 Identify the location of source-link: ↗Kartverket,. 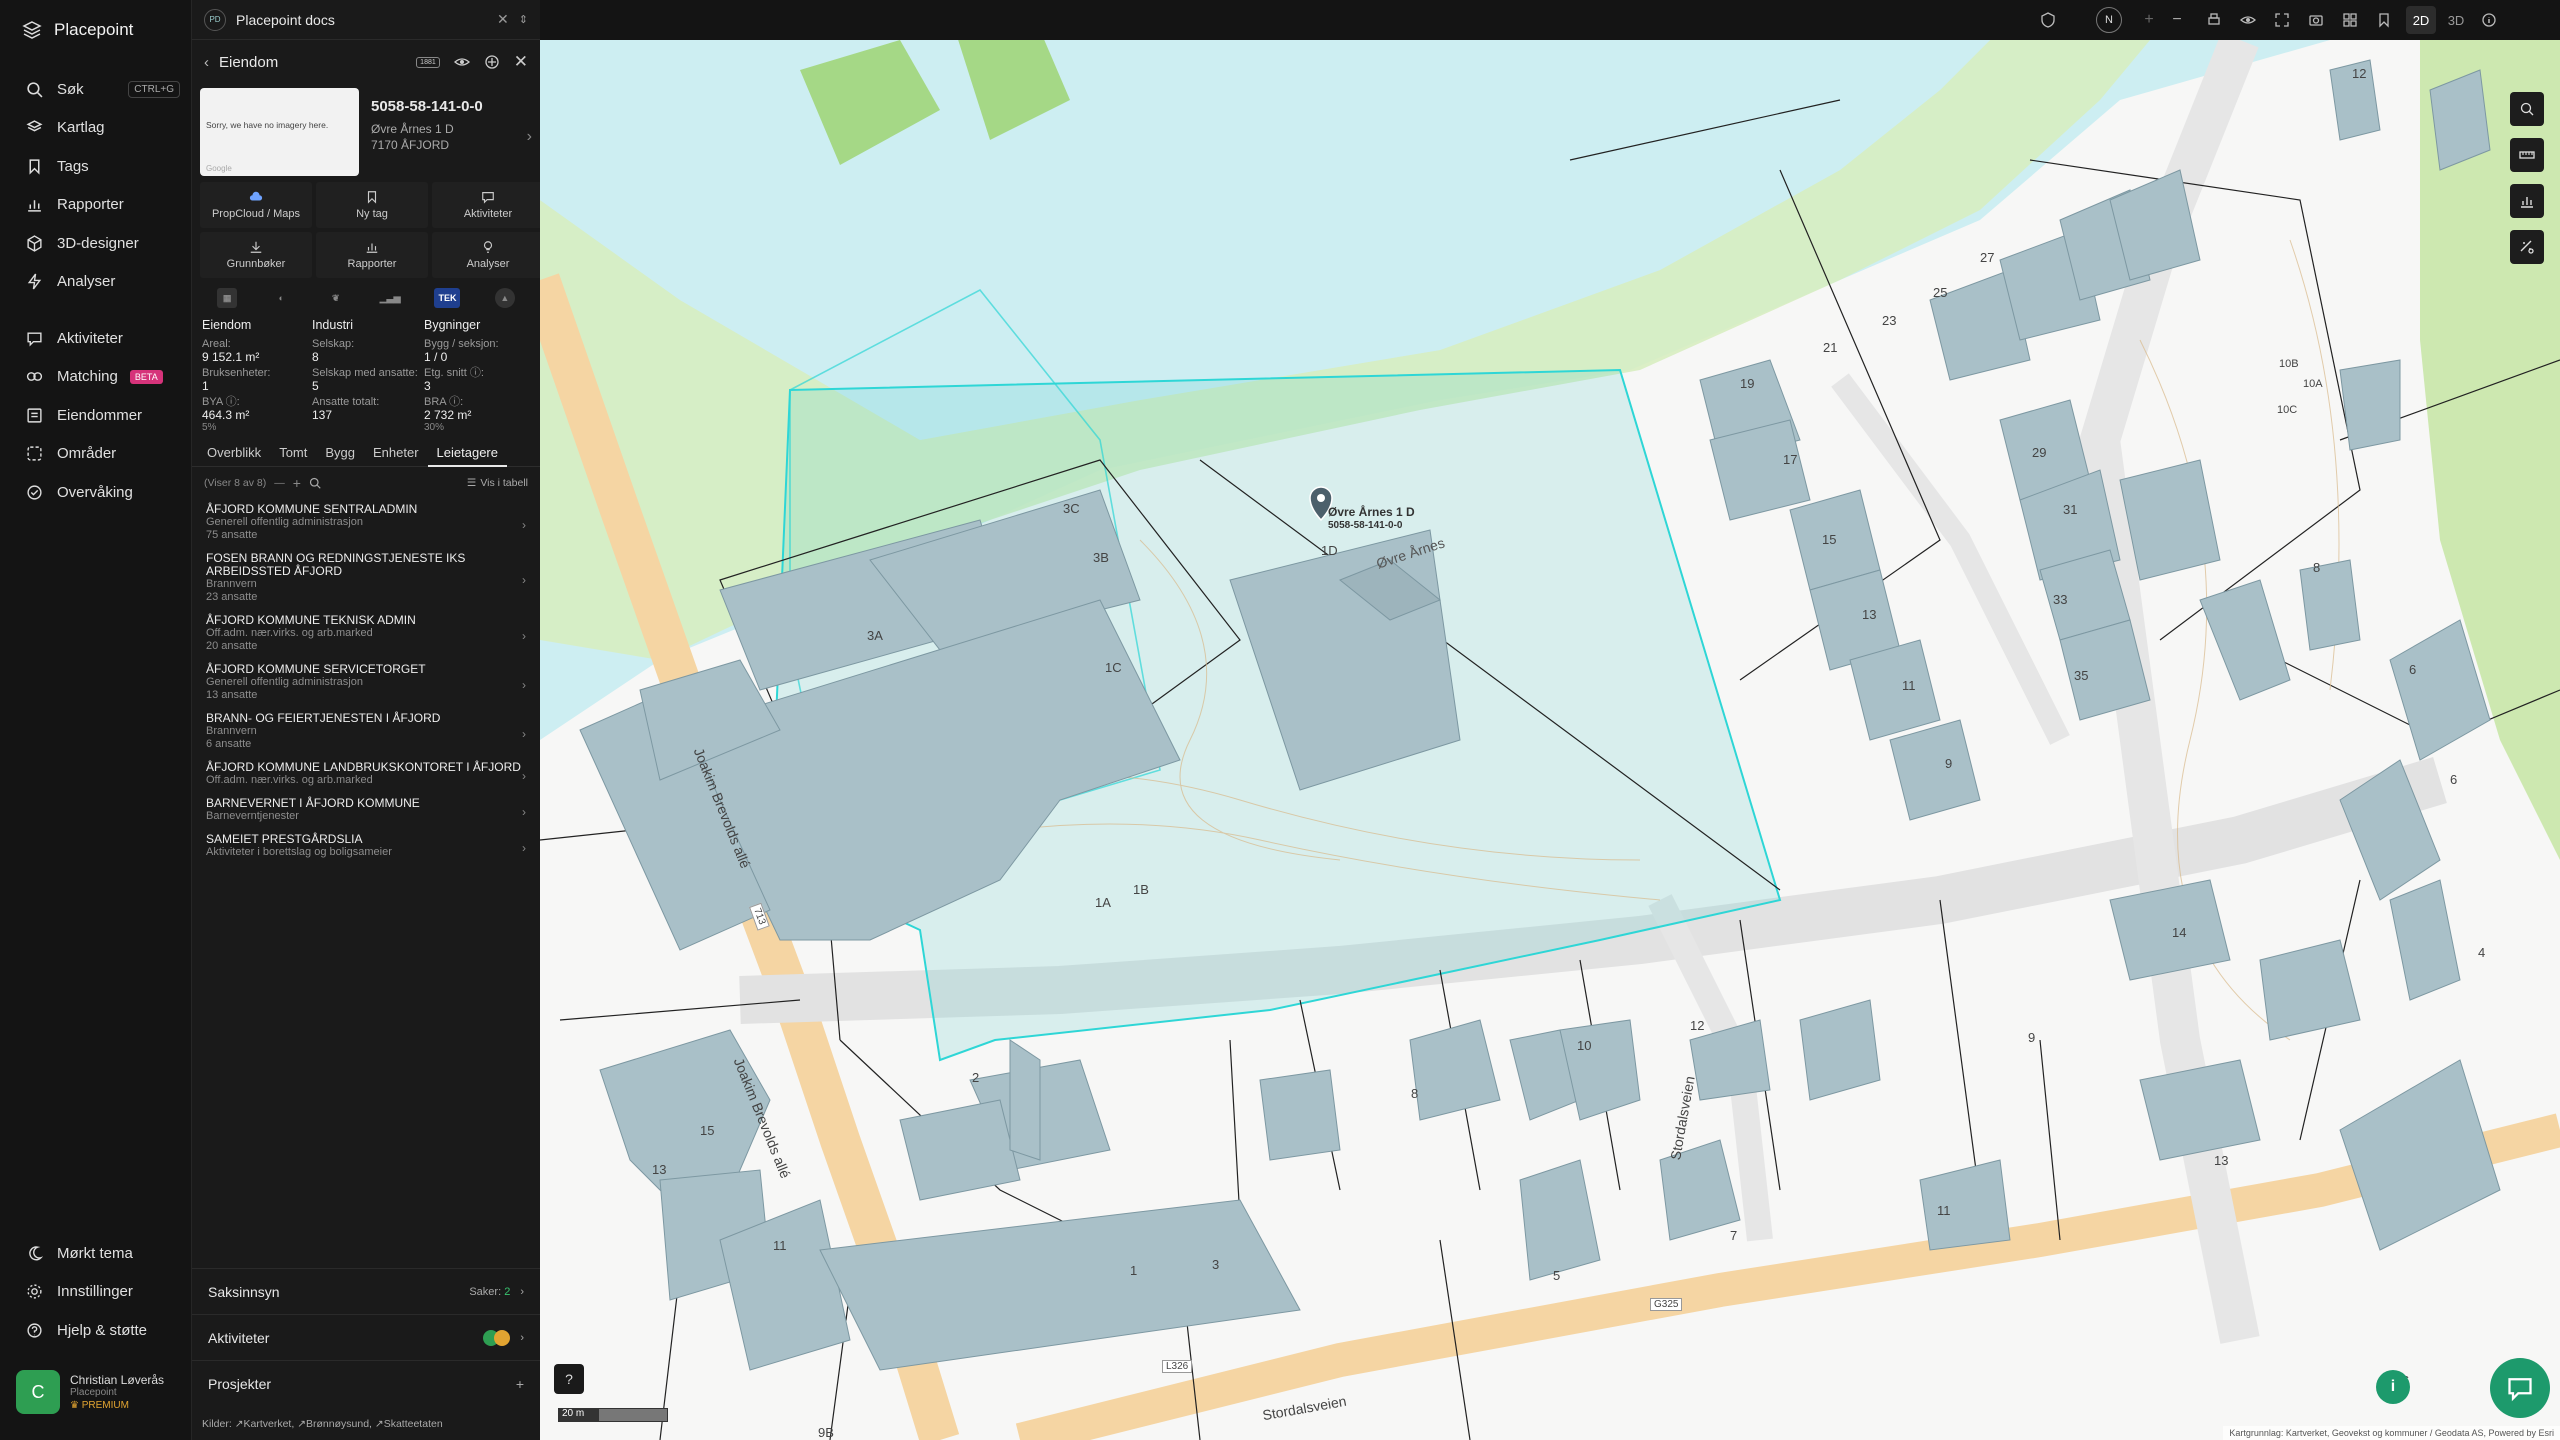
(265, 1424).